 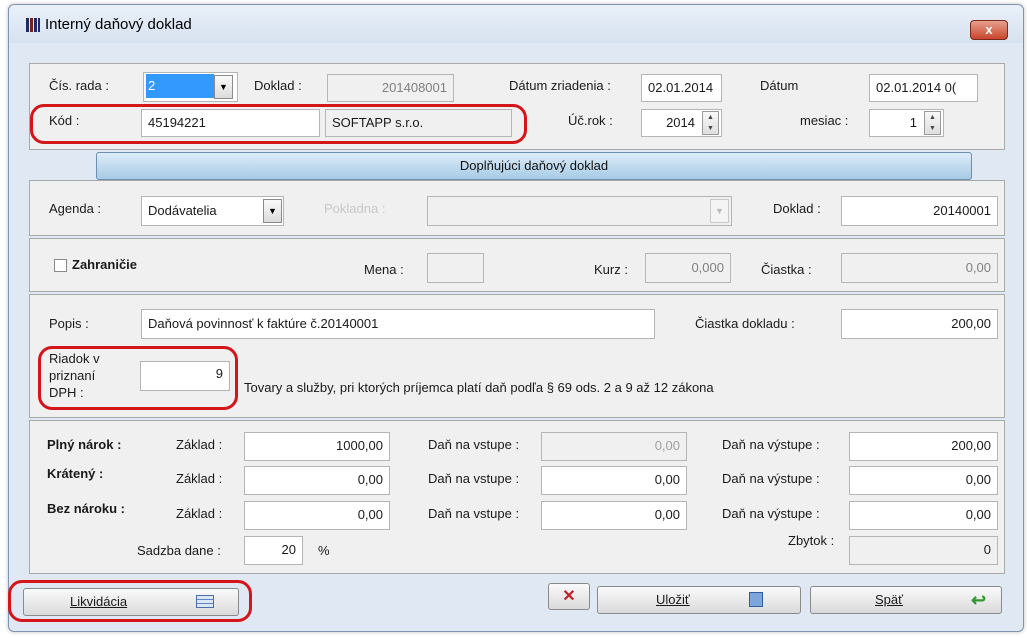 What do you see at coordinates (272, 211) in the screenshot?
I see `agenda-dropdown-arrow-icon: ▼` at bounding box center [272, 211].